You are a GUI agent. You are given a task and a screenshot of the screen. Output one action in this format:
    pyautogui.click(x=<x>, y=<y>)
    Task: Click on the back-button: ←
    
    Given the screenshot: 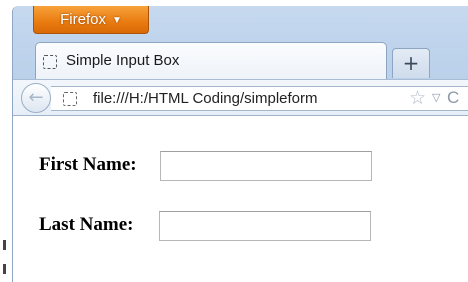 What is the action you would take?
    pyautogui.click(x=36, y=98)
    